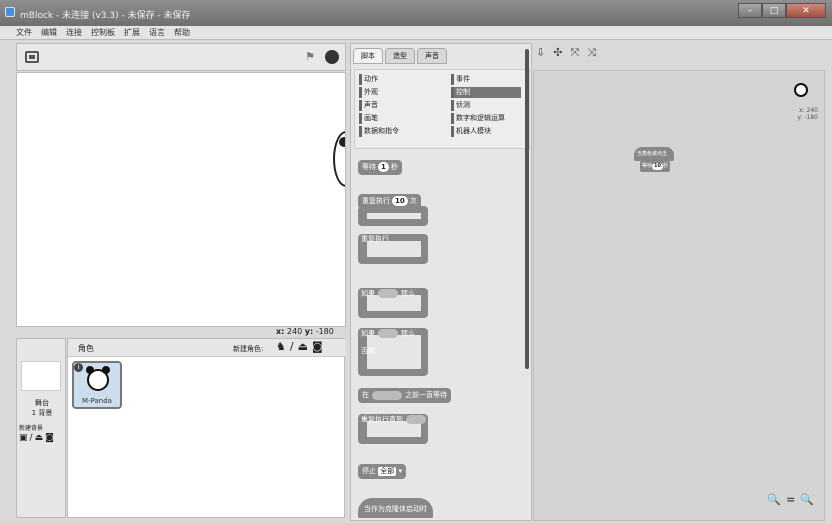 This screenshot has height=523, width=832. What do you see at coordinates (49, 32) in the screenshot?
I see `menu-edit: 编辑` at bounding box center [49, 32].